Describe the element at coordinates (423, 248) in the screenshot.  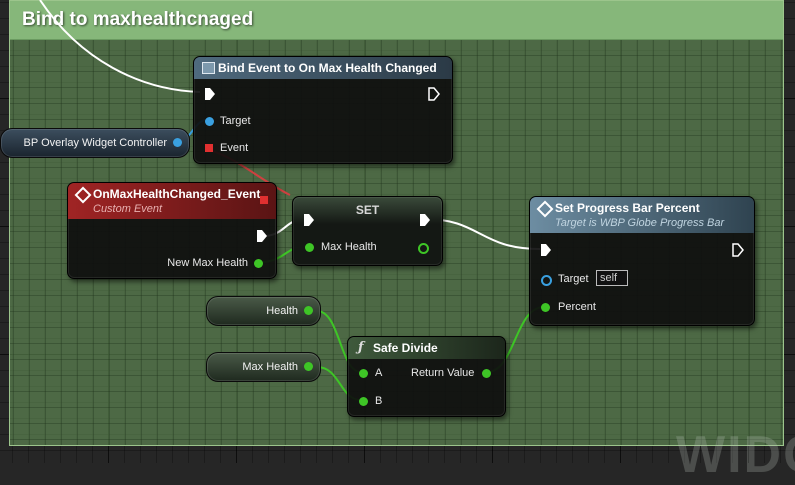
I see `set-max-health-out-pin` at that location.